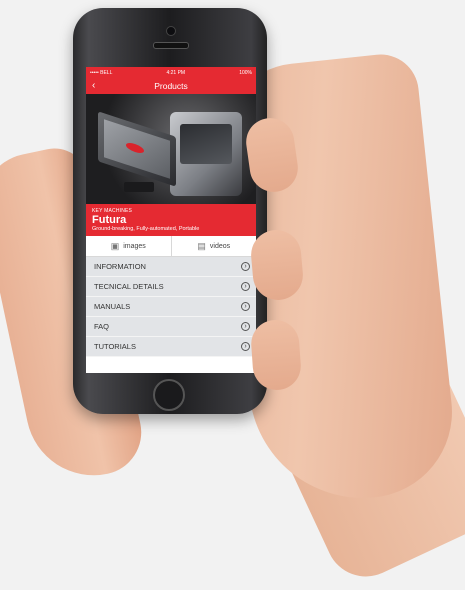 The image size is (465, 590). What do you see at coordinates (171, 149) in the screenshot?
I see `product-image` at bounding box center [171, 149].